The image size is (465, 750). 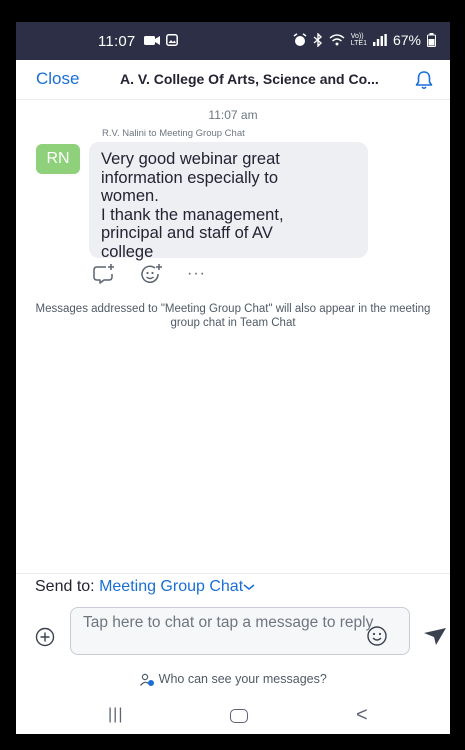 What do you see at coordinates (57, 79) in the screenshot?
I see `close-button: Close` at bounding box center [57, 79].